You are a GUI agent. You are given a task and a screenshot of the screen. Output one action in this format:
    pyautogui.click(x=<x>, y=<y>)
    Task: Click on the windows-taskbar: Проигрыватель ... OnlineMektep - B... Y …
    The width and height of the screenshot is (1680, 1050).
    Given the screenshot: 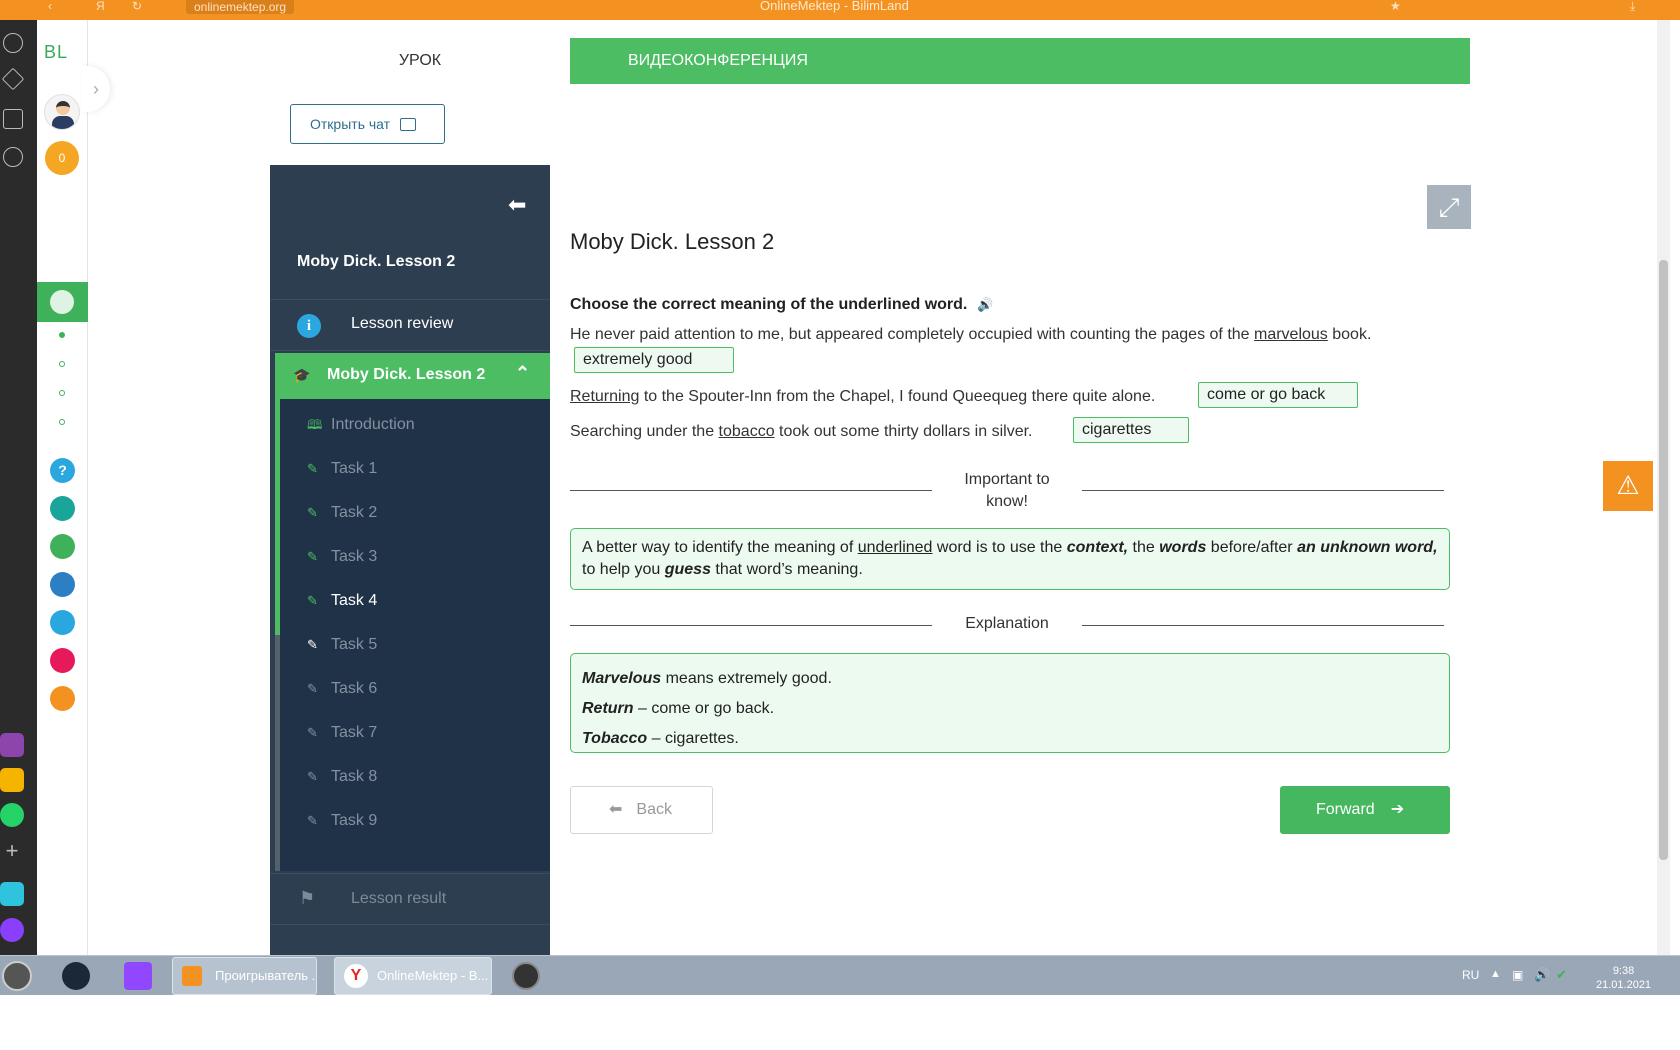 What is the action you would take?
    pyautogui.click(x=840, y=975)
    